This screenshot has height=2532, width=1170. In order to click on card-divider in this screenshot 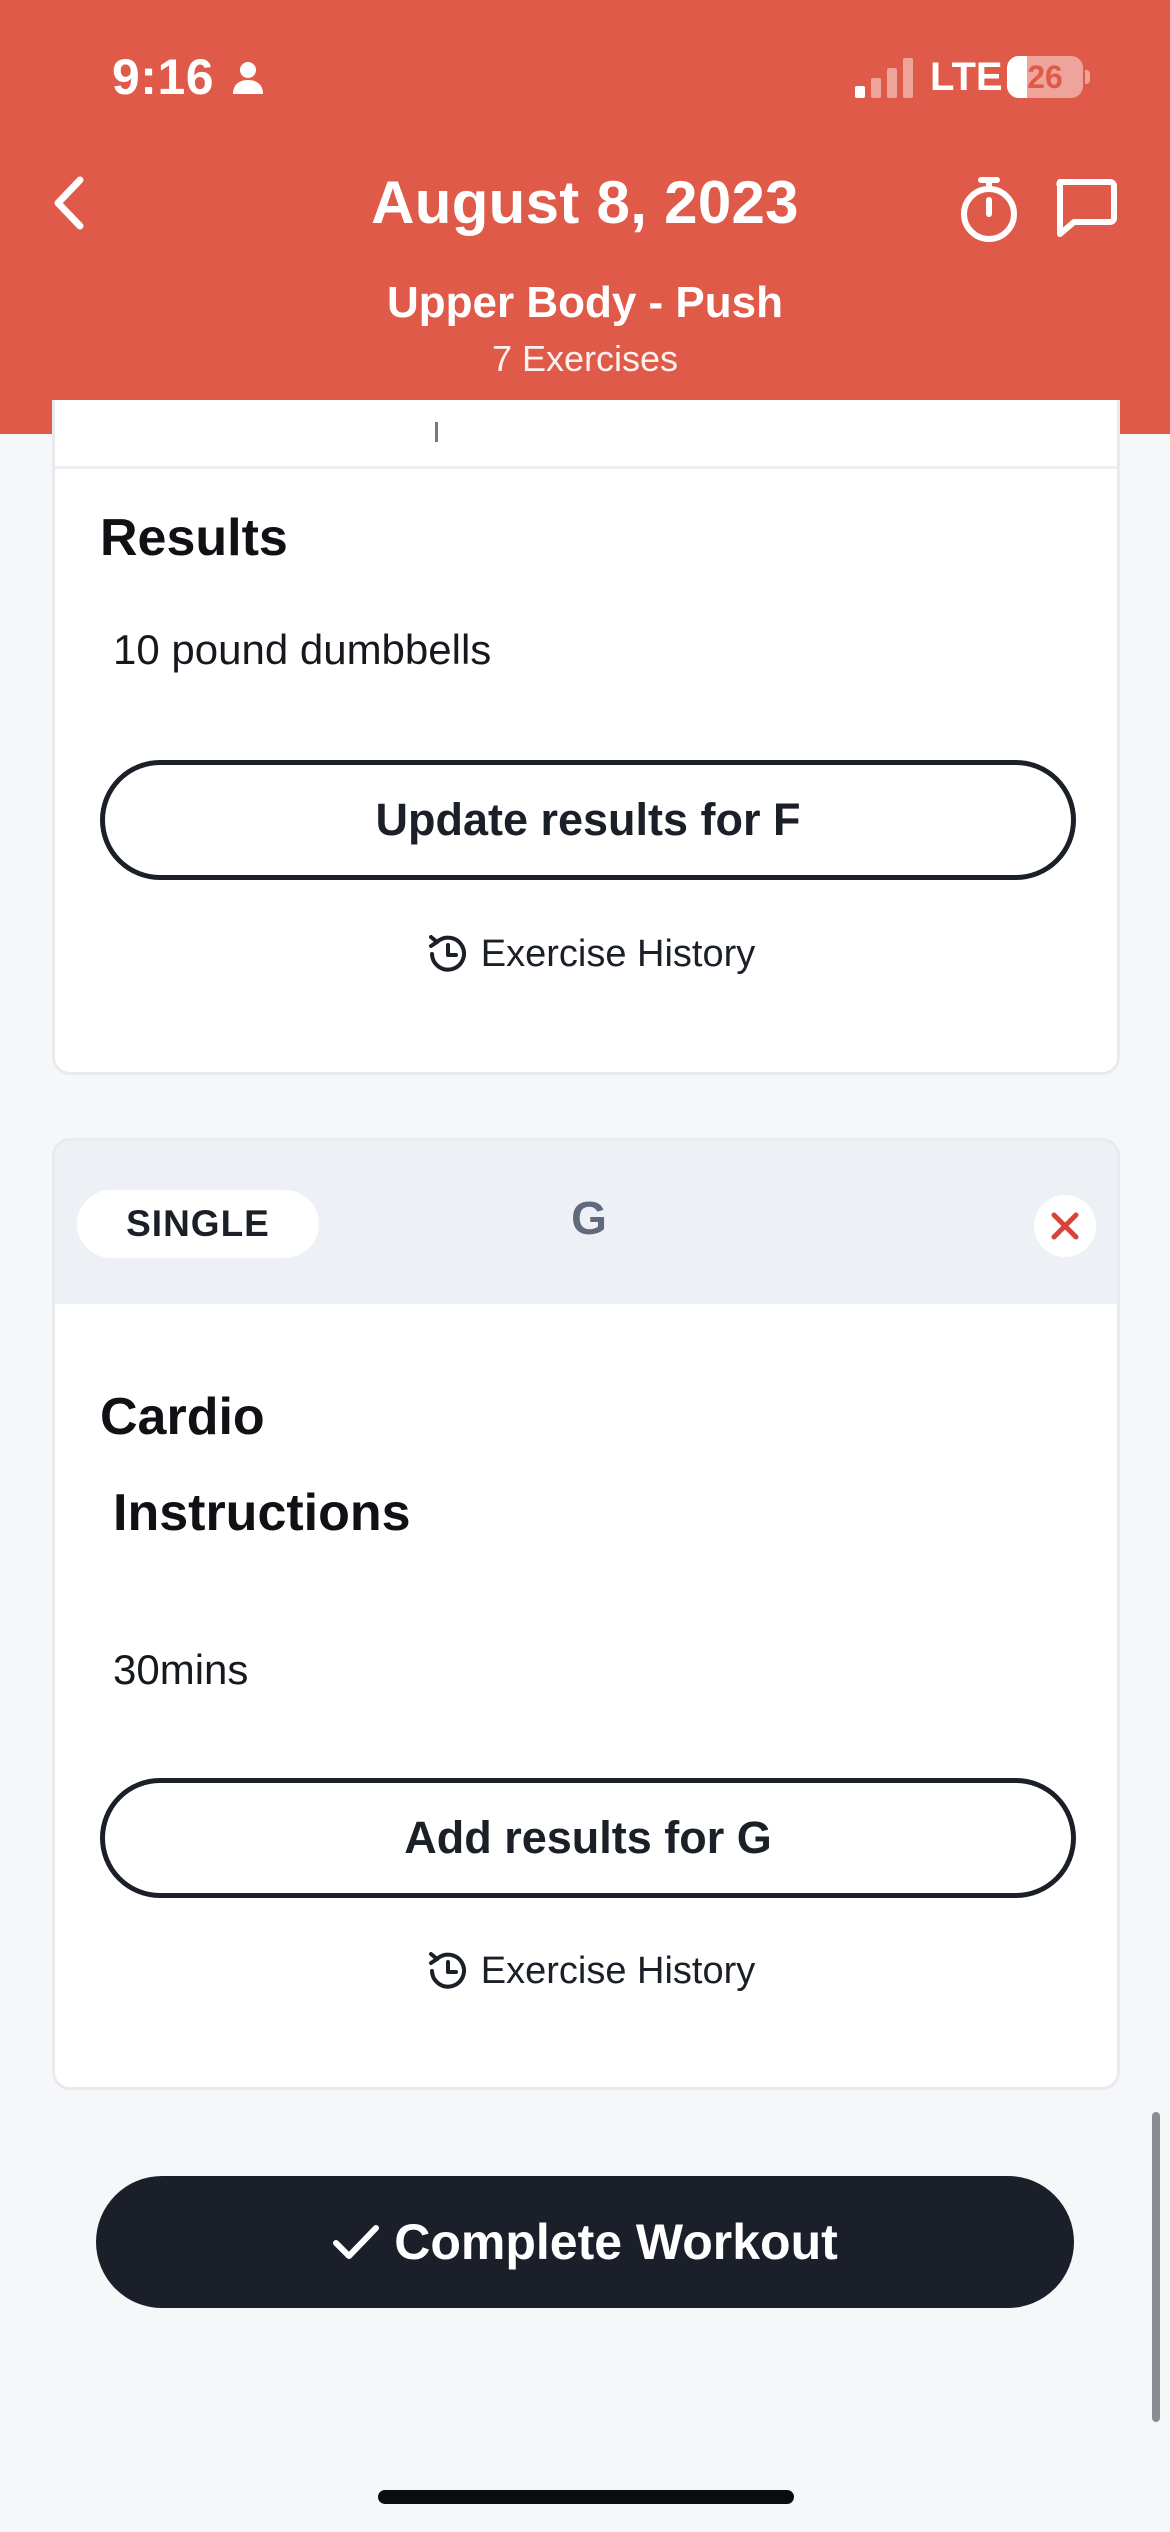, I will do `click(586, 467)`.